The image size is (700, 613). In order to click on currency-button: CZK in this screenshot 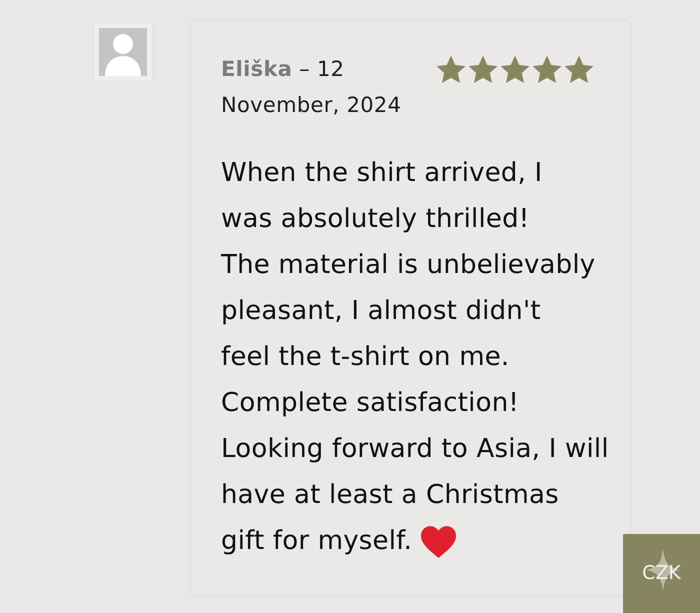, I will do `click(661, 573)`.